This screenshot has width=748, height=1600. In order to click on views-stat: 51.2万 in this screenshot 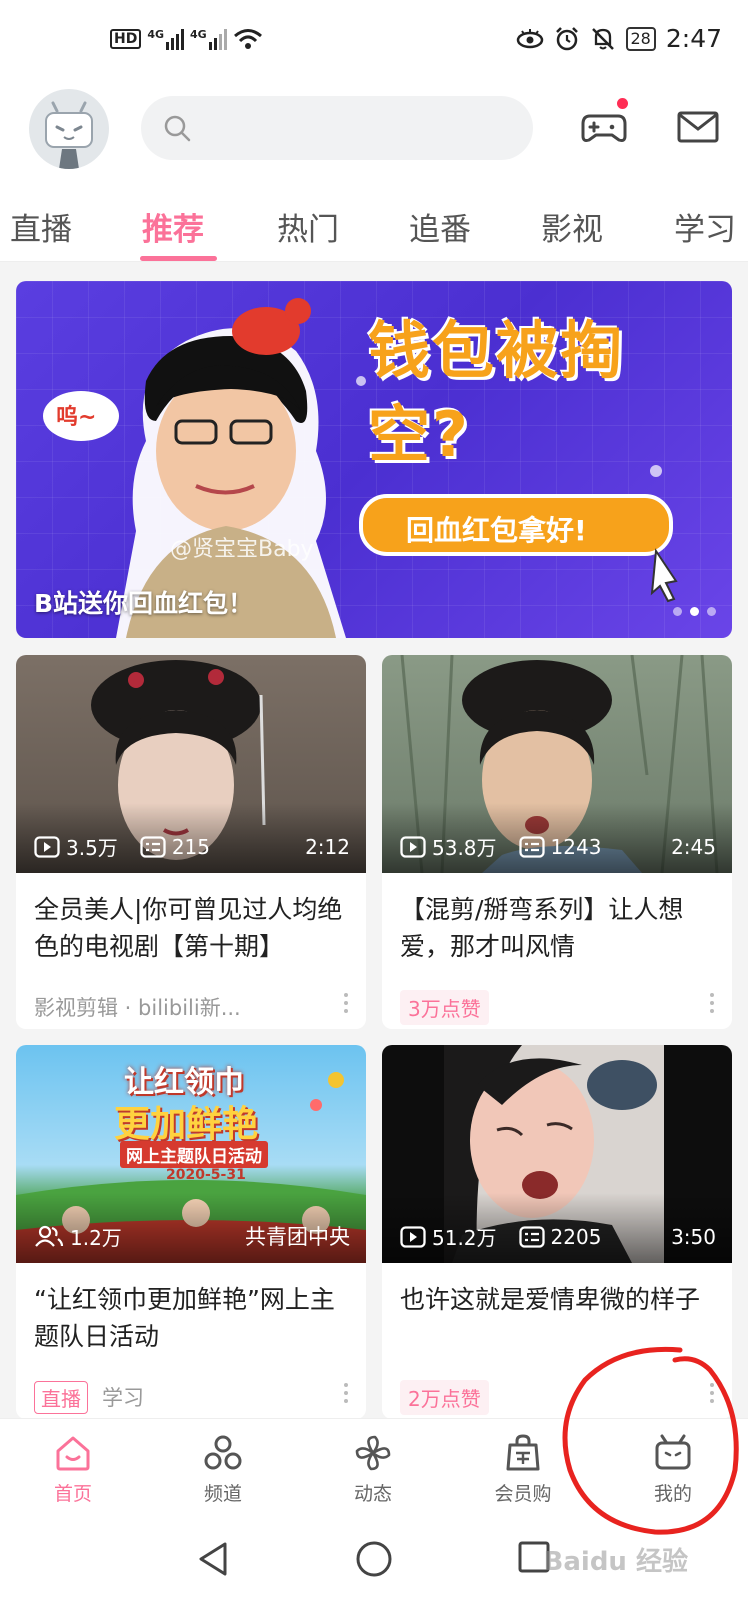, I will do `click(448, 1236)`.